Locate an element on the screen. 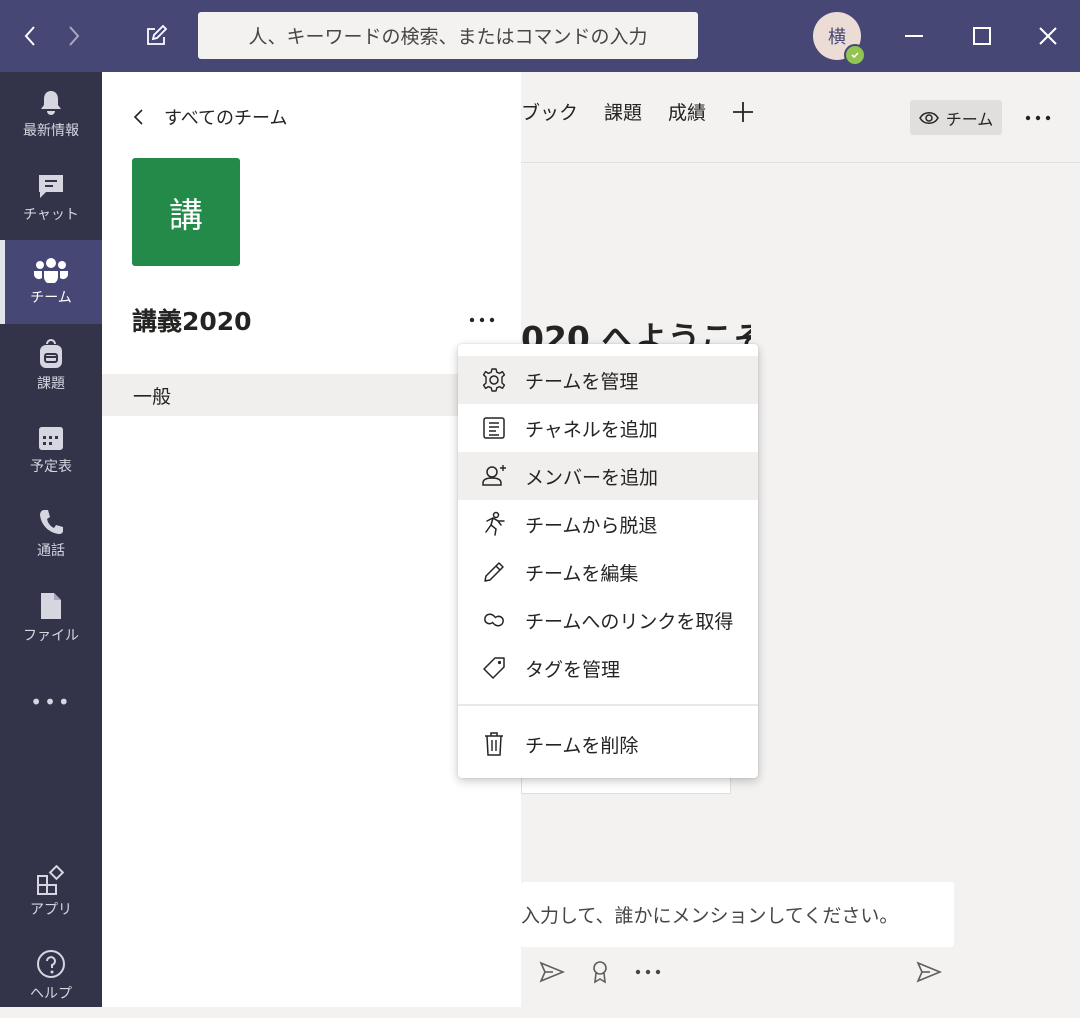 Image resolution: width=1080 pixels, height=1018 pixels. backpack-icon is located at coordinates (51, 353).